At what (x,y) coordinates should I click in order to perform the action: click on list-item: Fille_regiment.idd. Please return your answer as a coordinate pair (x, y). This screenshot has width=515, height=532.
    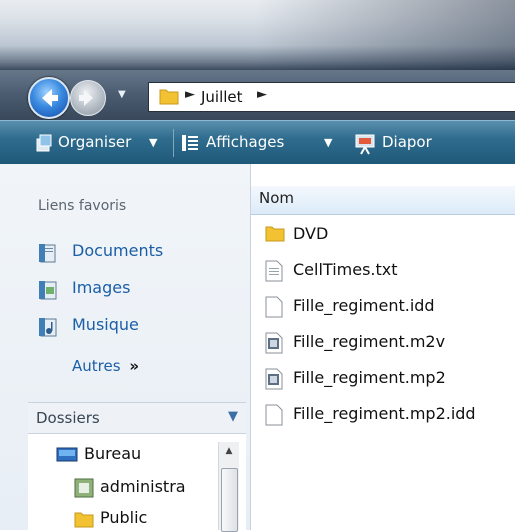
    Looking at the image, I should click on (390, 307).